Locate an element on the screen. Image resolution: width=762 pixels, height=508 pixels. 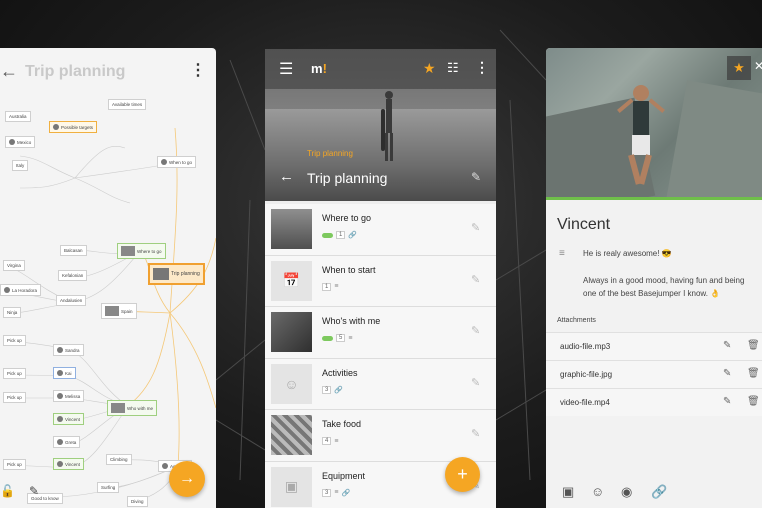
page-title: Trip planning is located at coordinates (347, 178).